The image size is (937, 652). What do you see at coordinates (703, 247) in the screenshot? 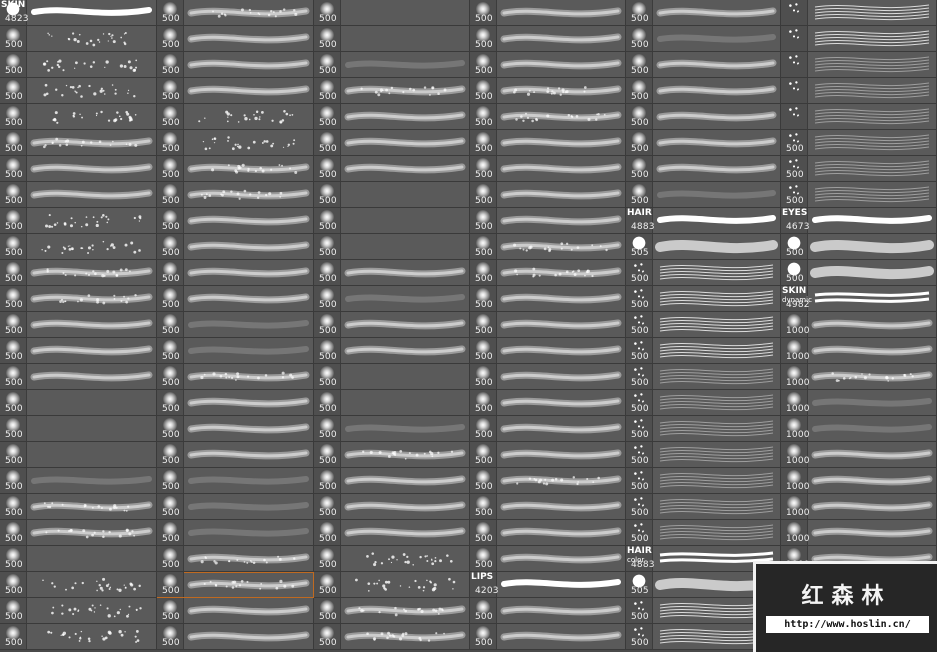
I see `brush-preset: 505` at bounding box center [703, 247].